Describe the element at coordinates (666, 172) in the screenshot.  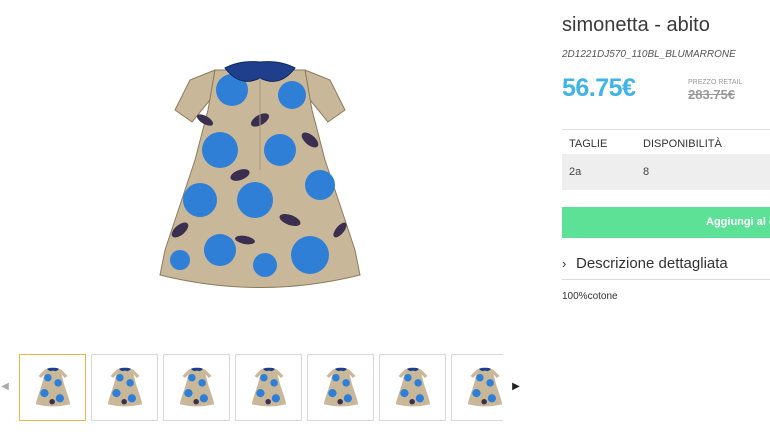
I see `table-row: 2a 8` at that location.